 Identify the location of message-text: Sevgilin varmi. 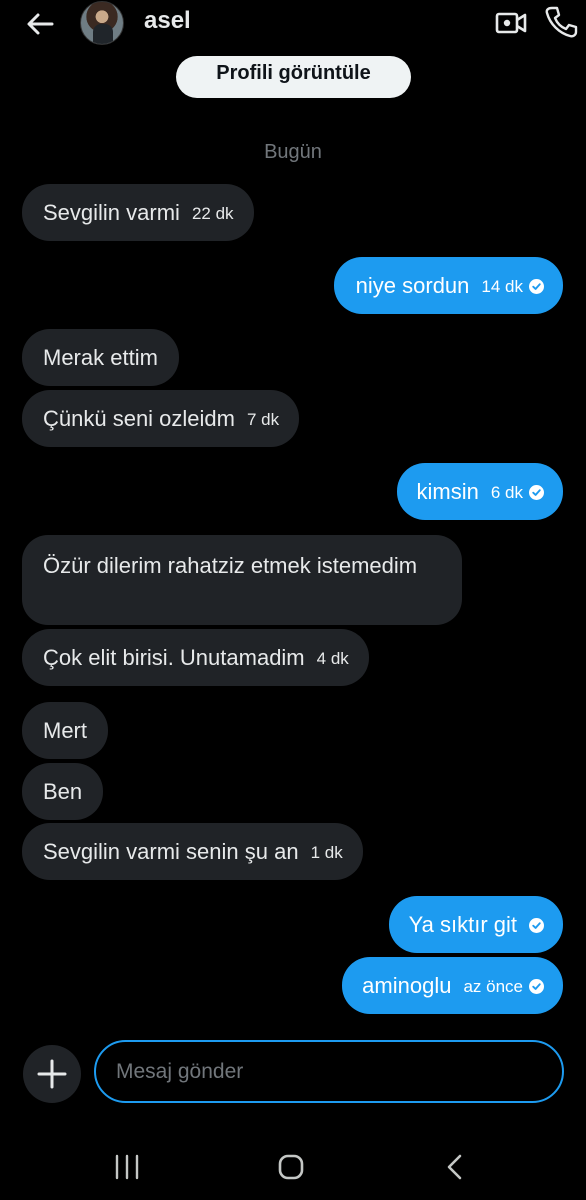
(111, 212).